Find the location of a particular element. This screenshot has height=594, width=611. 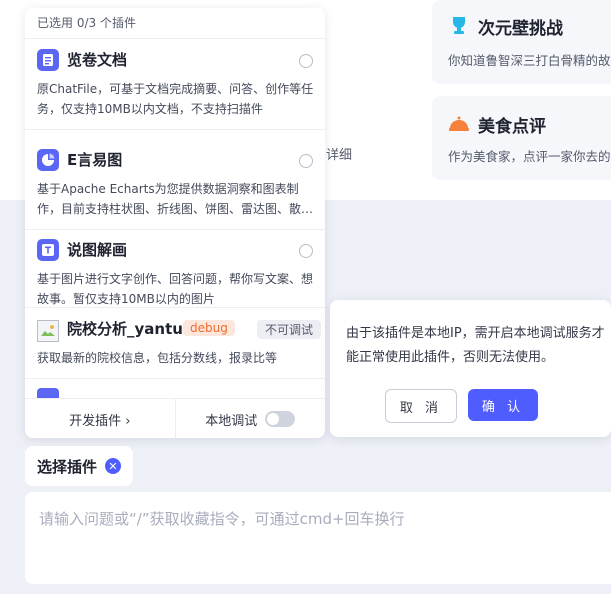

select-plugin-chip: 选择插件 ✕ is located at coordinates (79, 466).